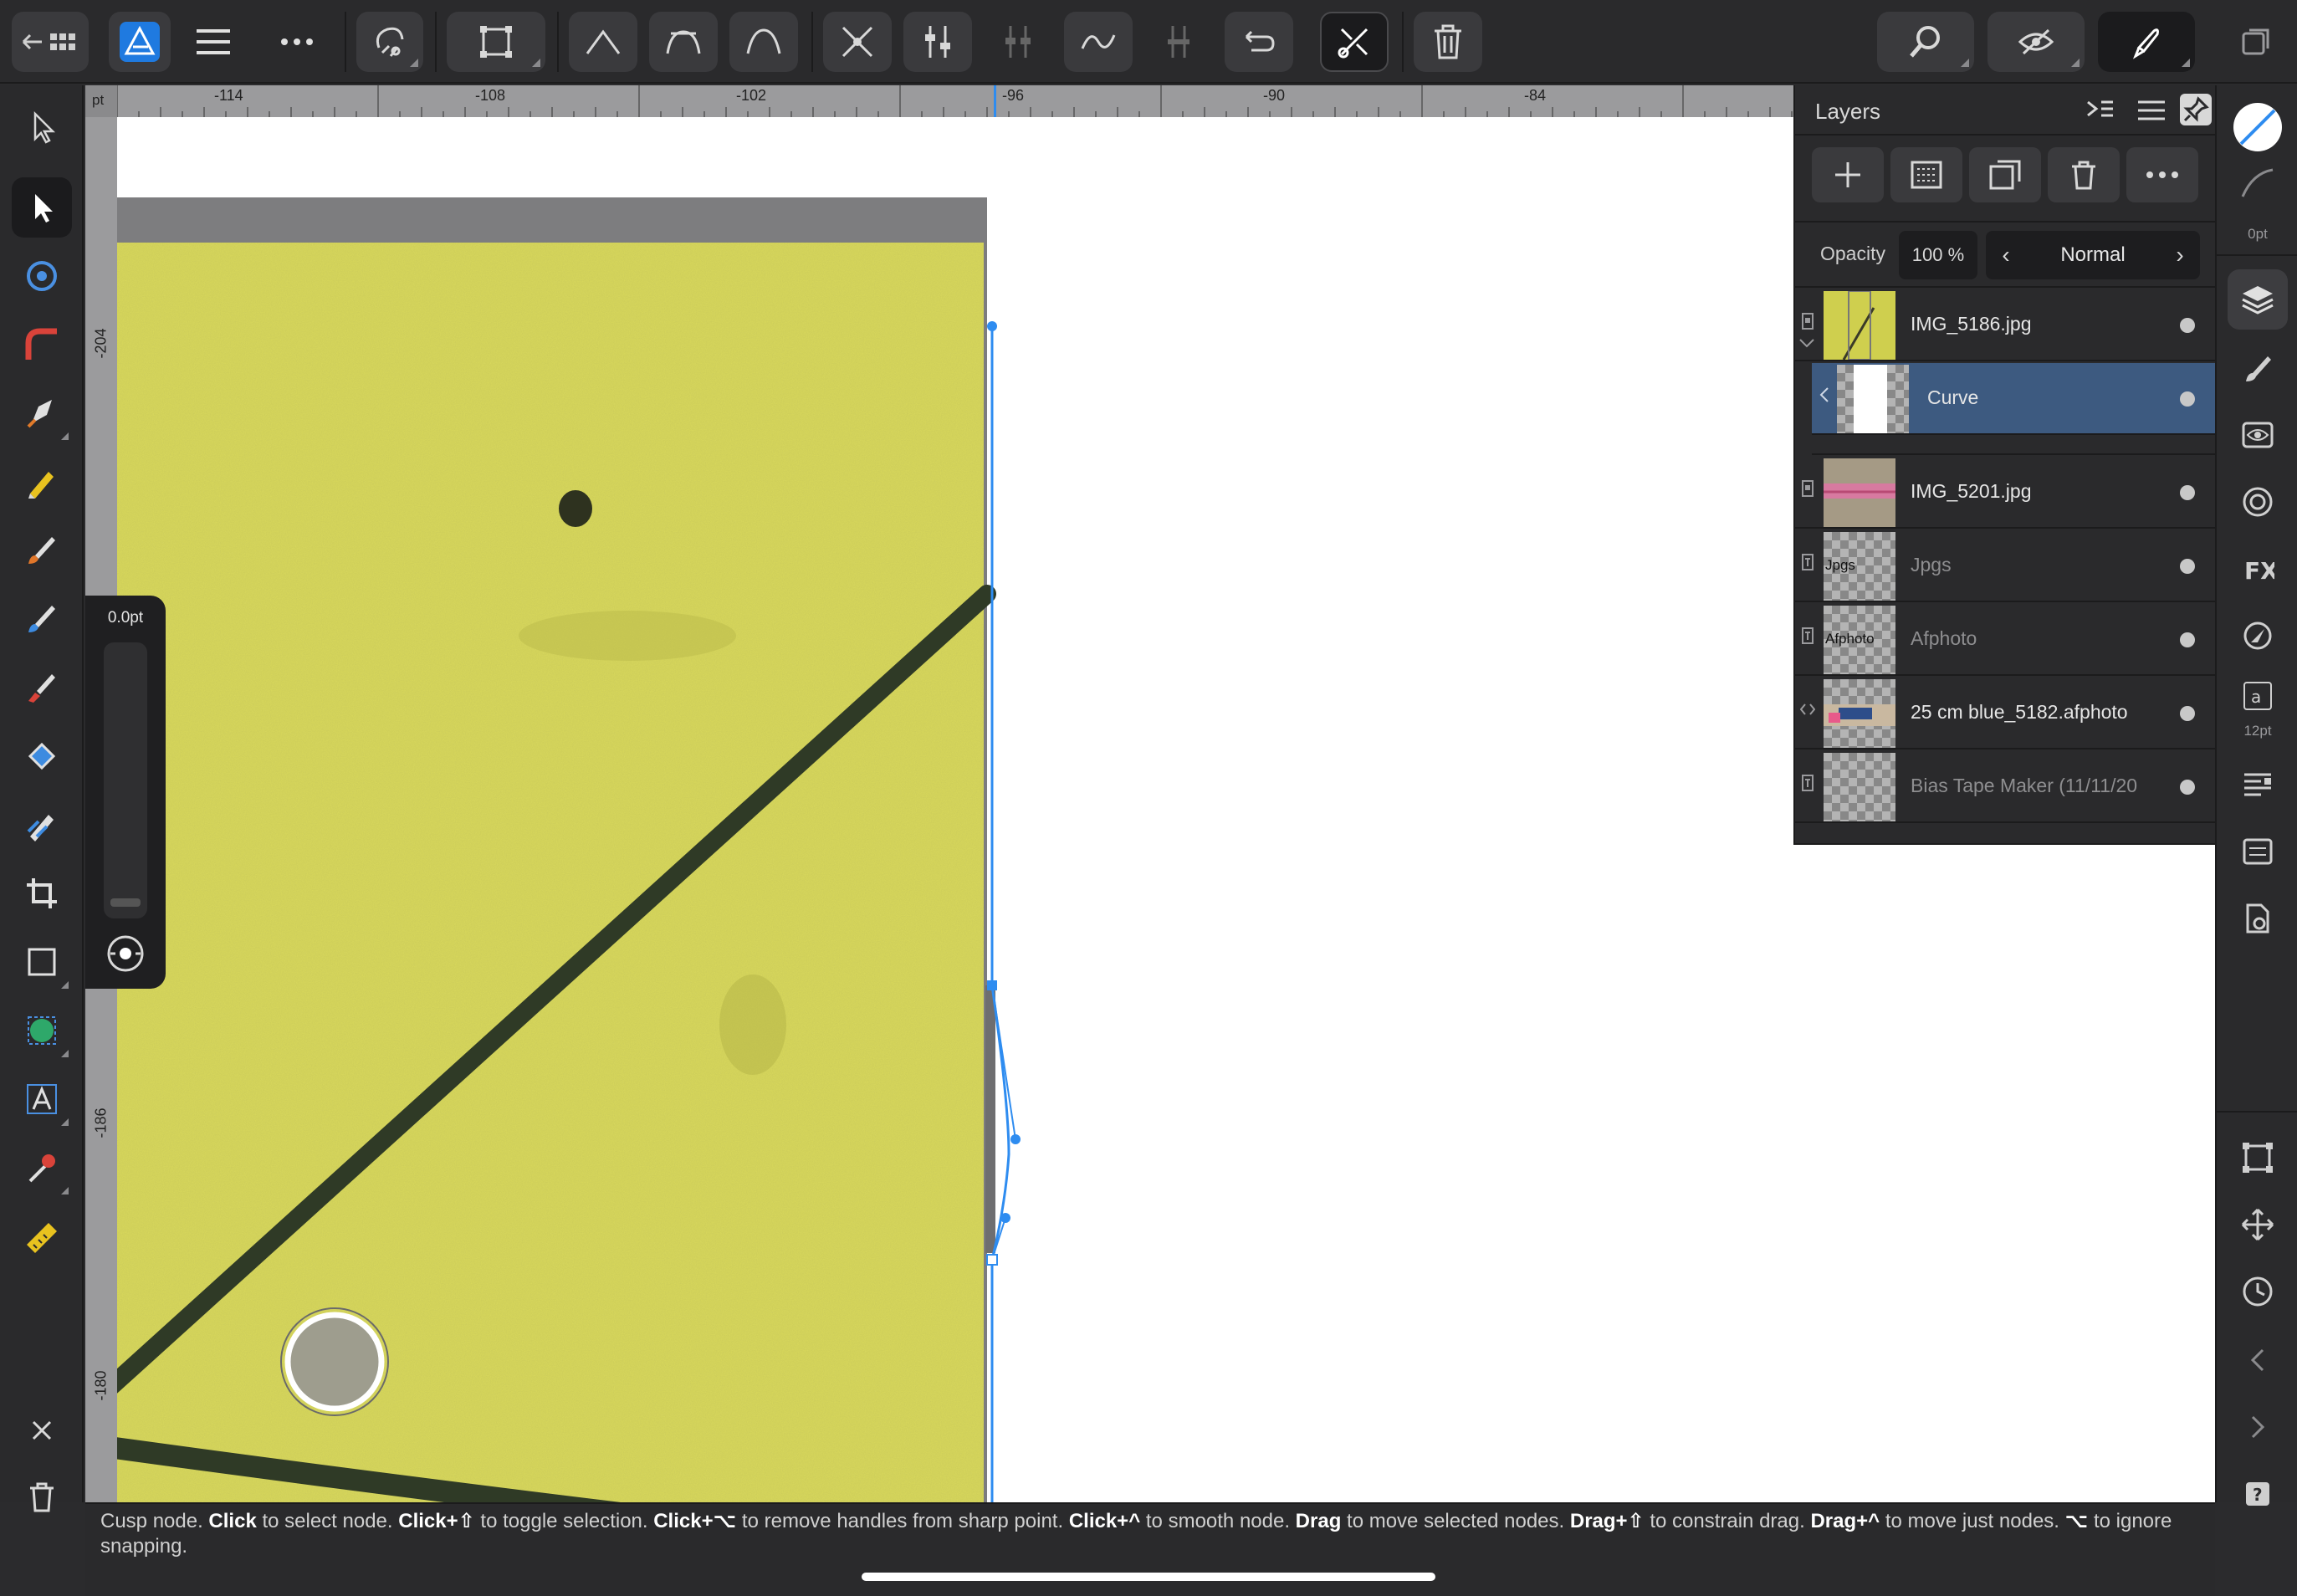  I want to click on delete-node-button, so click(1448, 42).